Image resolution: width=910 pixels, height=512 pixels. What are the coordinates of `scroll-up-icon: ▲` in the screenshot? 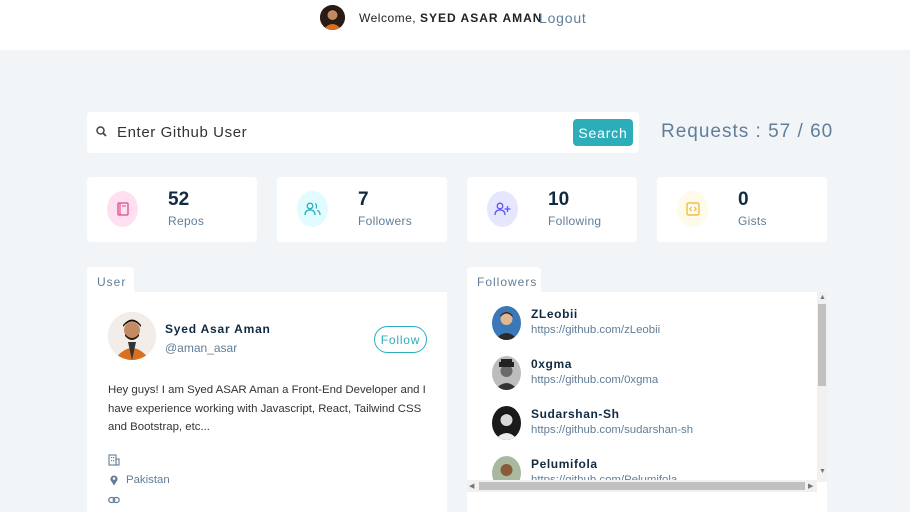 It's located at (822, 297).